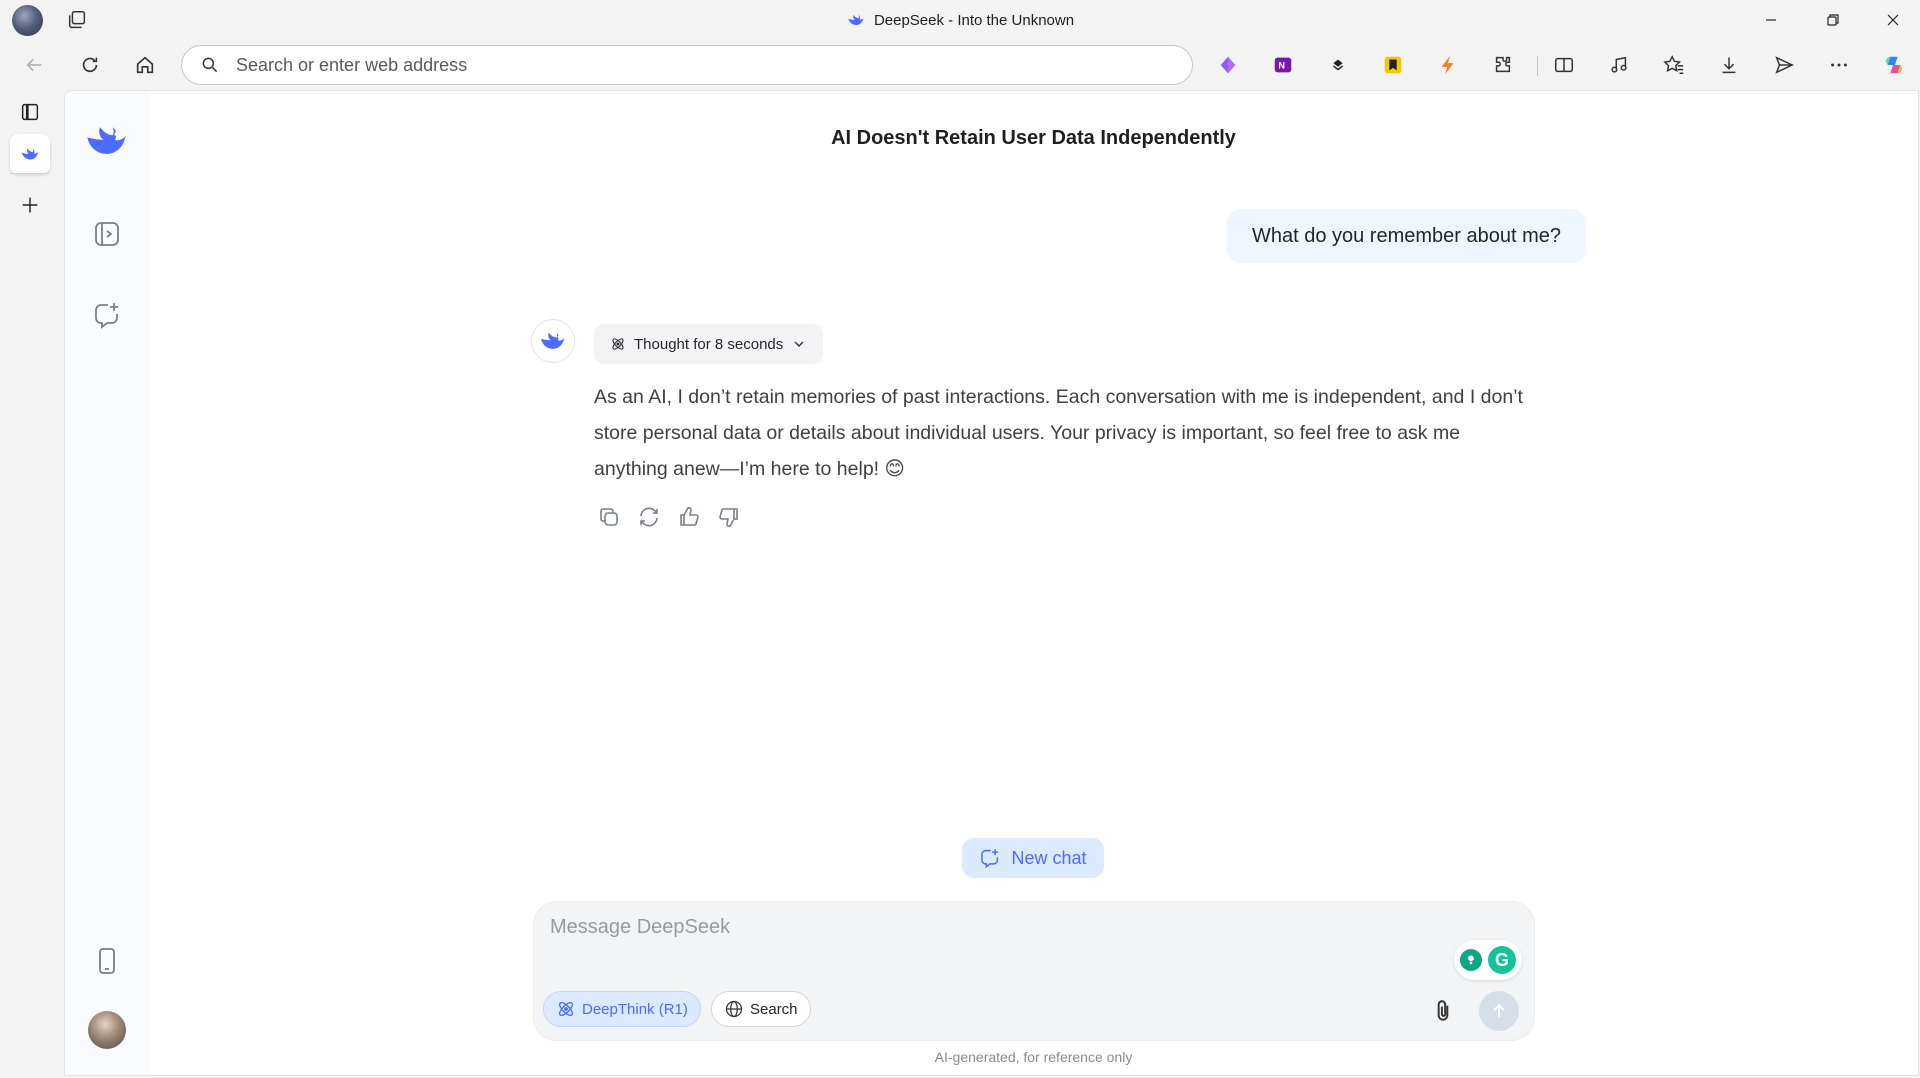  I want to click on open-sidebar-icon, so click(107, 234).